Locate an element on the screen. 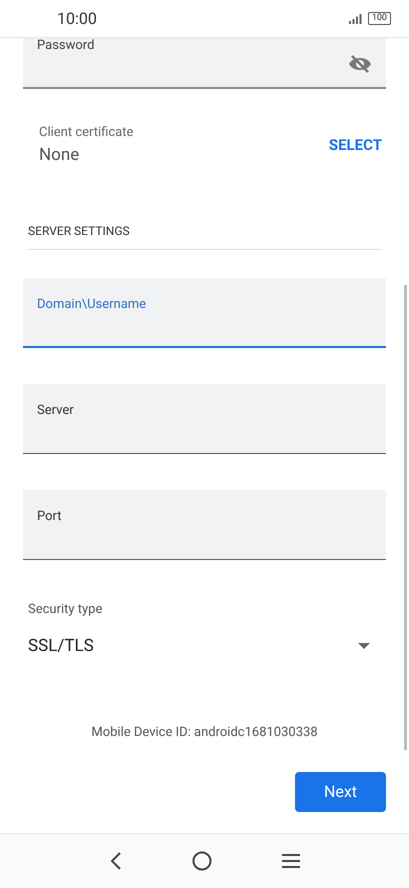 The image size is (409, 888). client-certificate-label: Client certificate is located at coordinates (86, 133).